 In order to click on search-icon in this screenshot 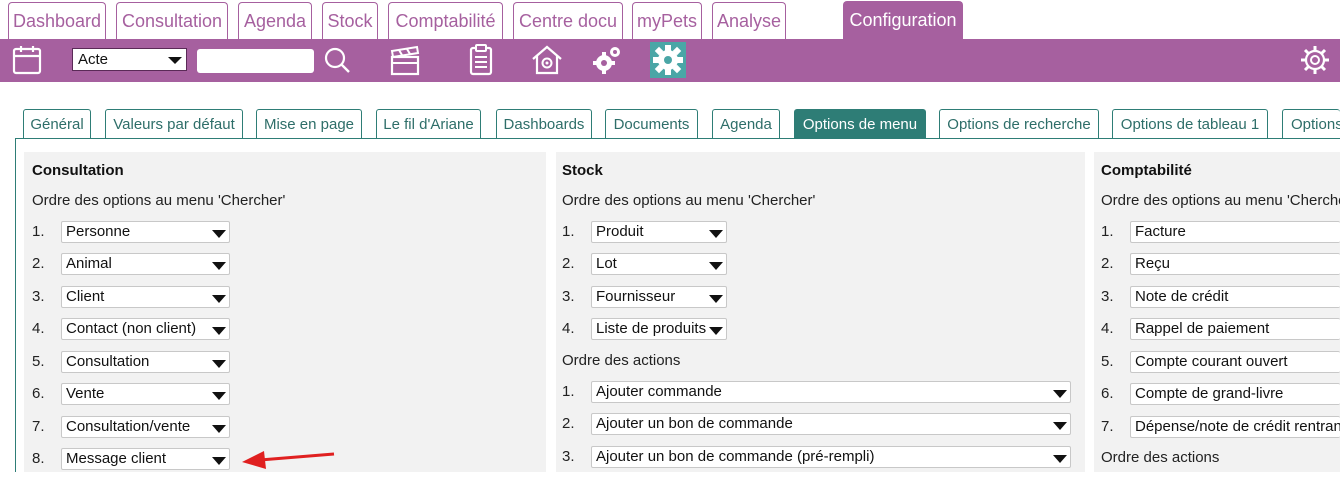, I will do `click(337, 60)`.